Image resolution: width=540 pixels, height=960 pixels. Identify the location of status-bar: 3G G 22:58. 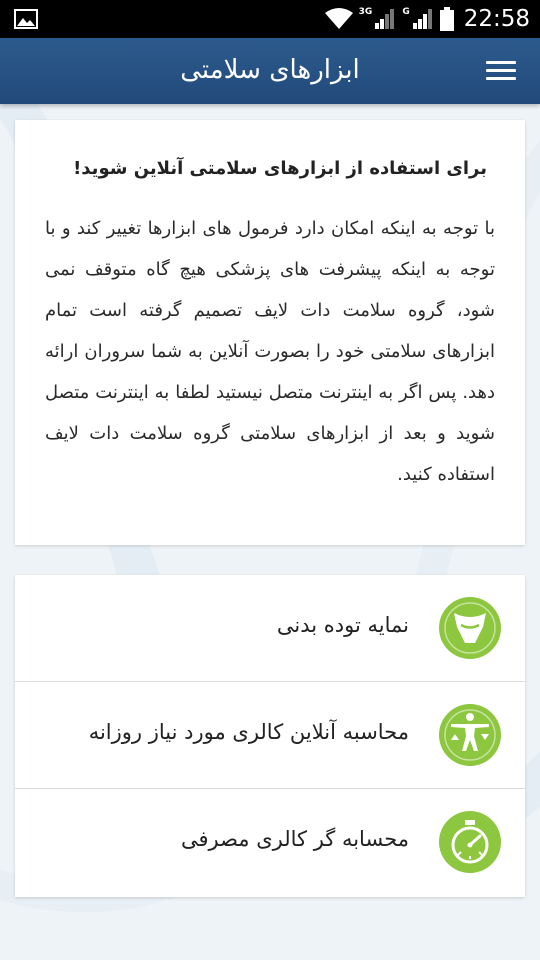
(270, 19).